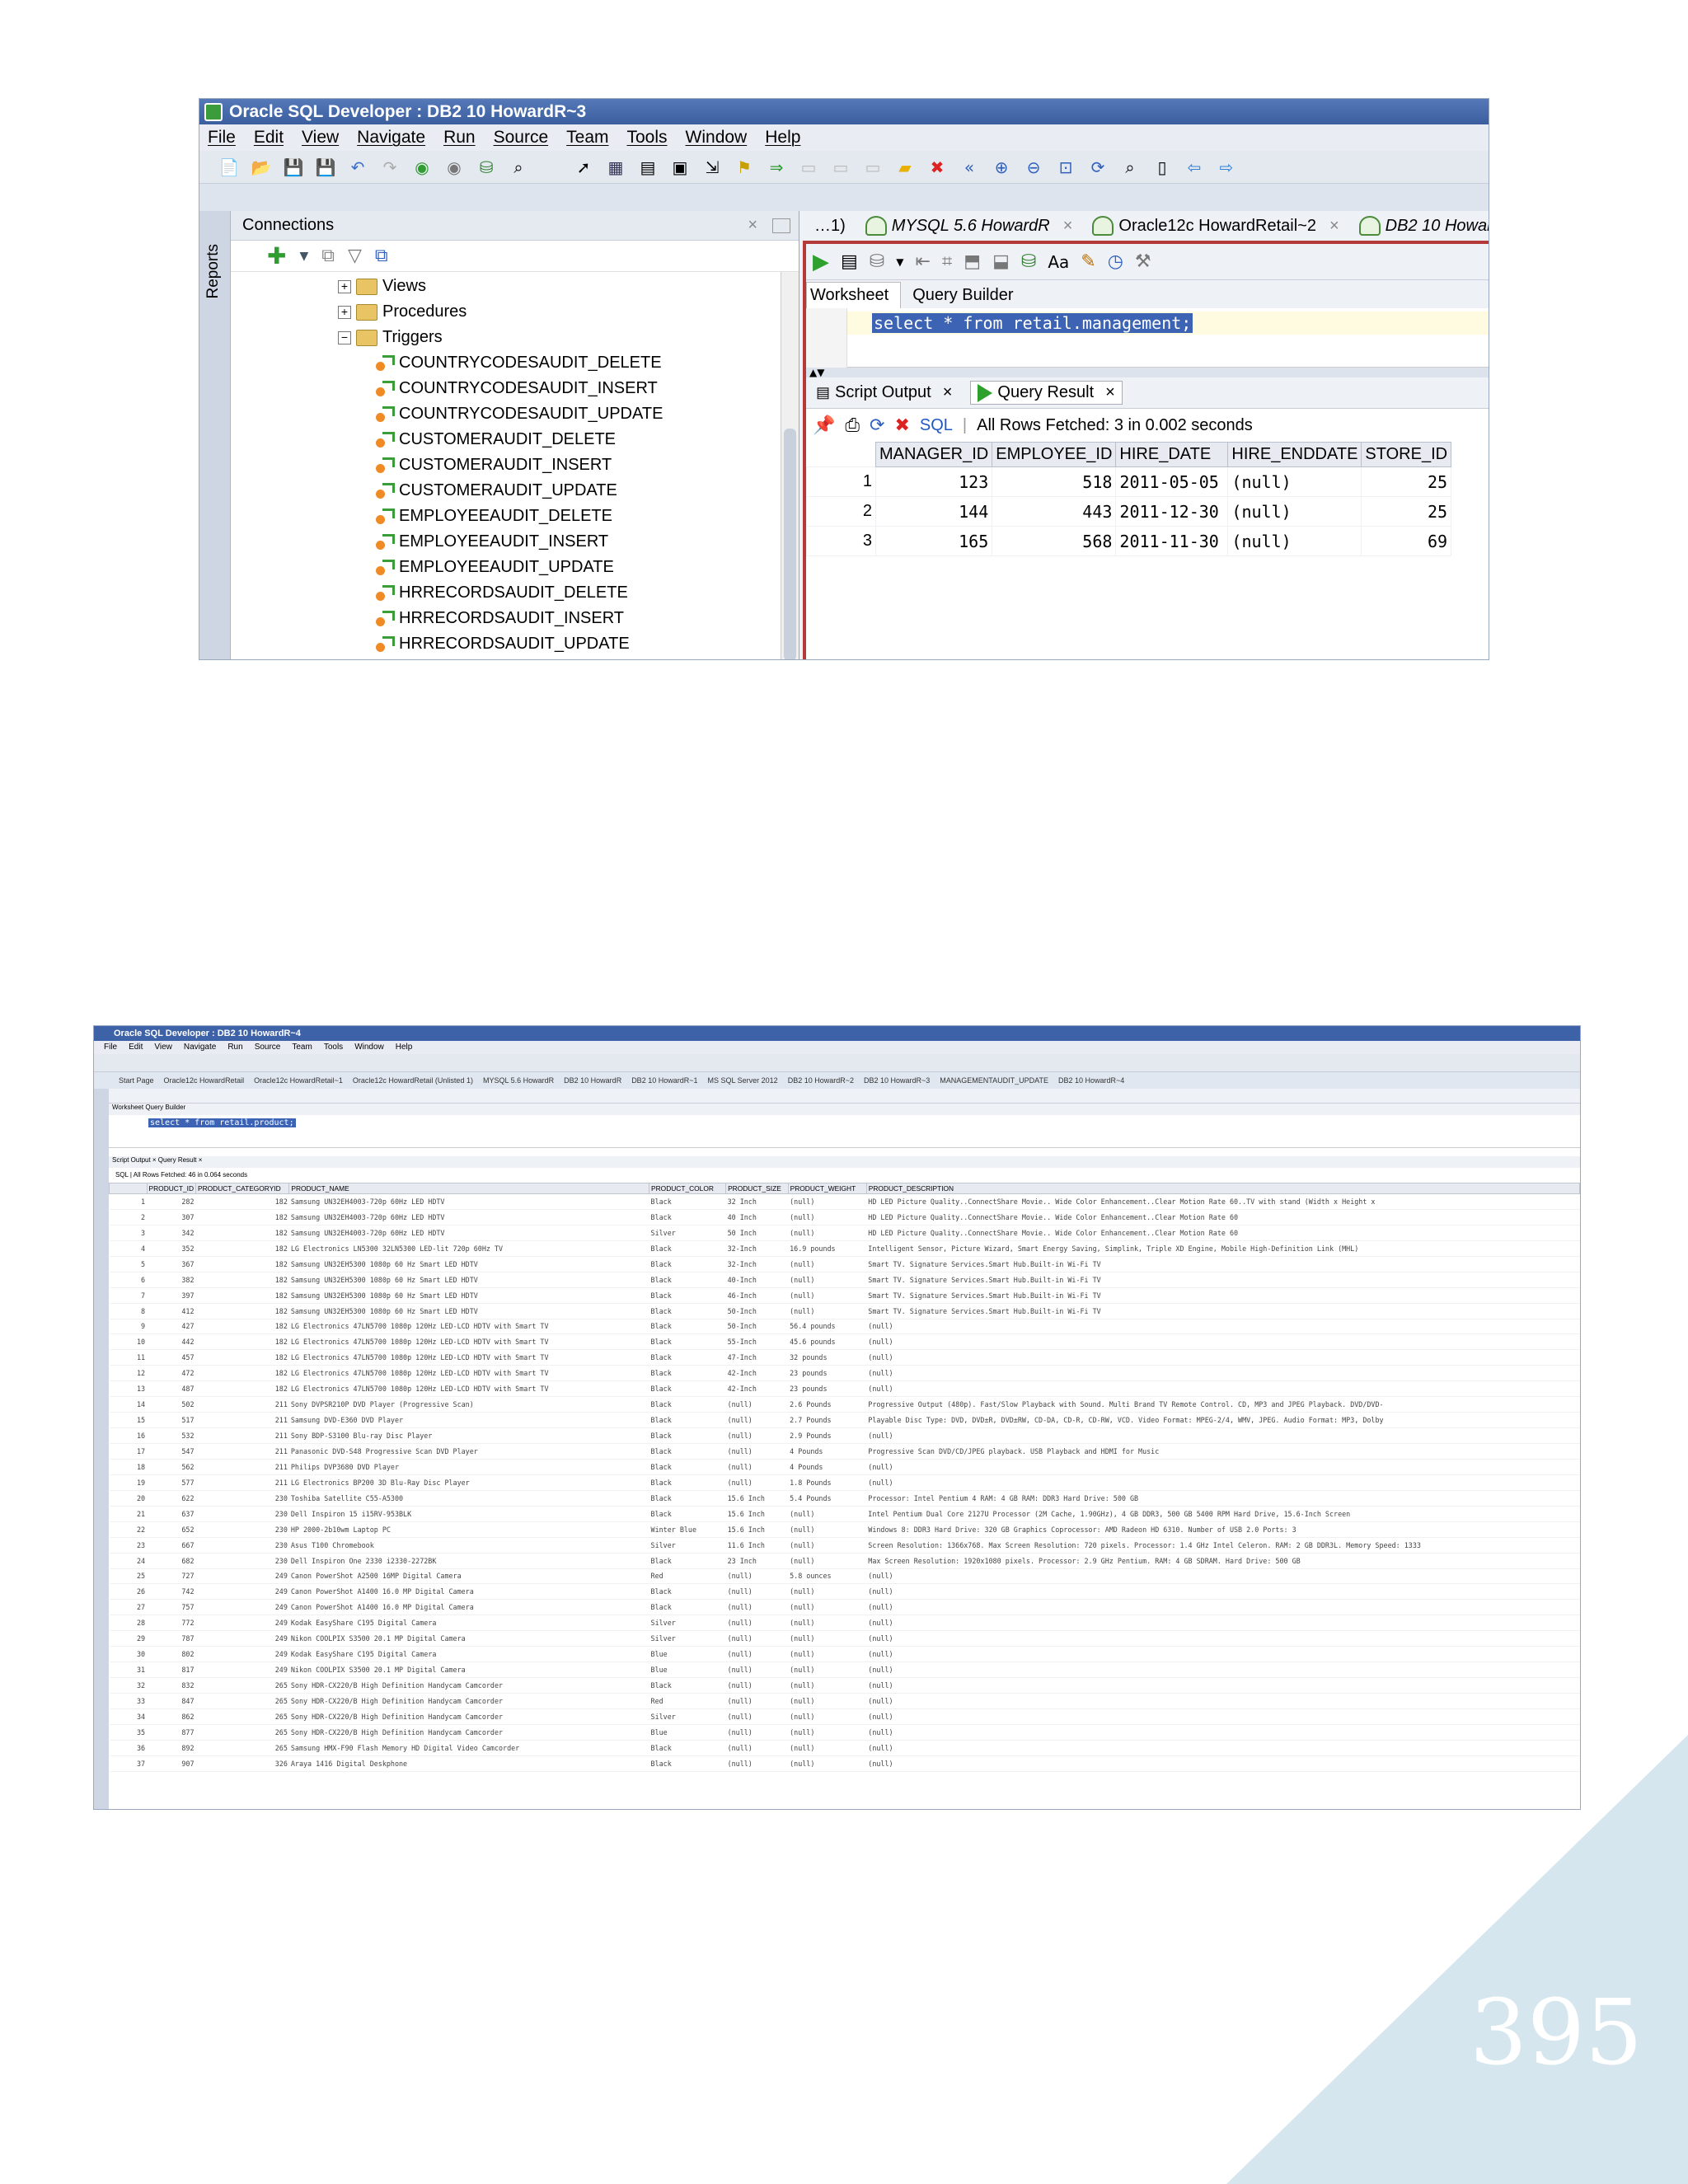 The width and height of the screenshot is (1688, 2184). What do you see at coordinates (333, 1047) in the screenshot?
I see `menu-item: Tools` at bounding box center [333, 1047].